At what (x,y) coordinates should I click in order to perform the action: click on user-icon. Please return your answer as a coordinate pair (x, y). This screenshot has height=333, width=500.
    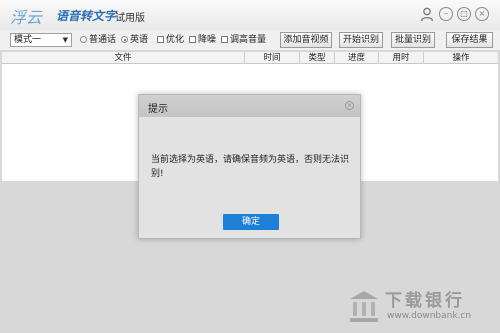
    Looking at the image, I should click on (427, 14).